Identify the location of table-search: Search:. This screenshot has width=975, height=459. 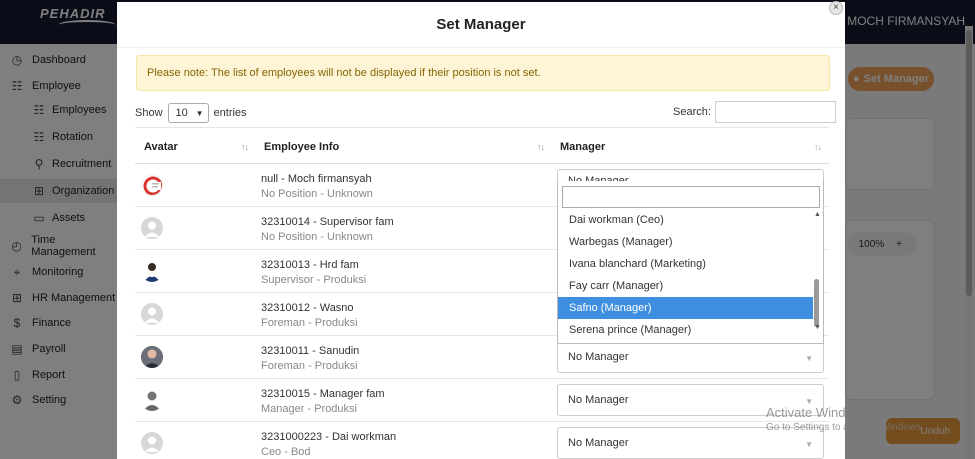
(754, 112).